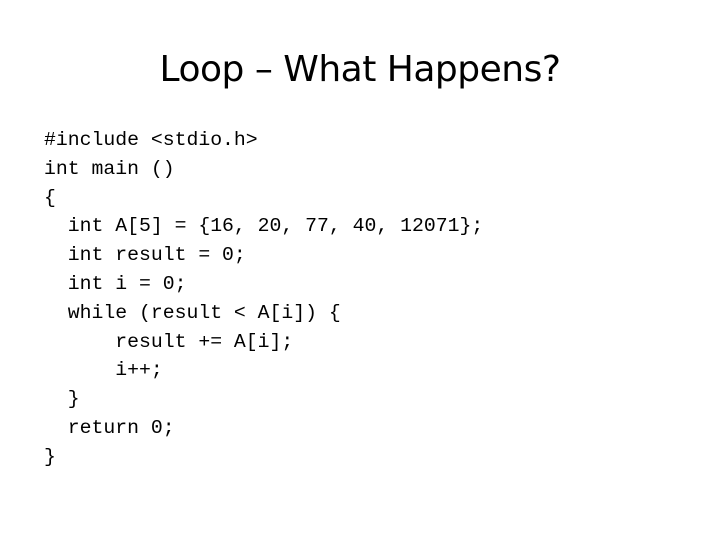 This screenshot has width=720, height=540. Describe the element at coordinates (360, 69) in the screenshot. I see `slide-title: Loop – What Happens?` at that location.